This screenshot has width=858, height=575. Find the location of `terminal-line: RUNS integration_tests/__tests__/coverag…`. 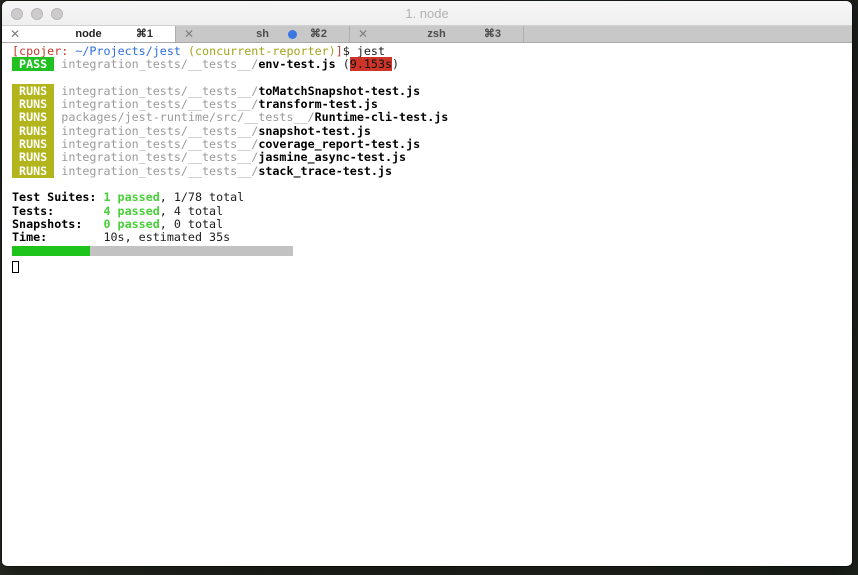

terminal-line: RUNS integration_tests/__tests__/coverag… is located at coordinates (432, 144).